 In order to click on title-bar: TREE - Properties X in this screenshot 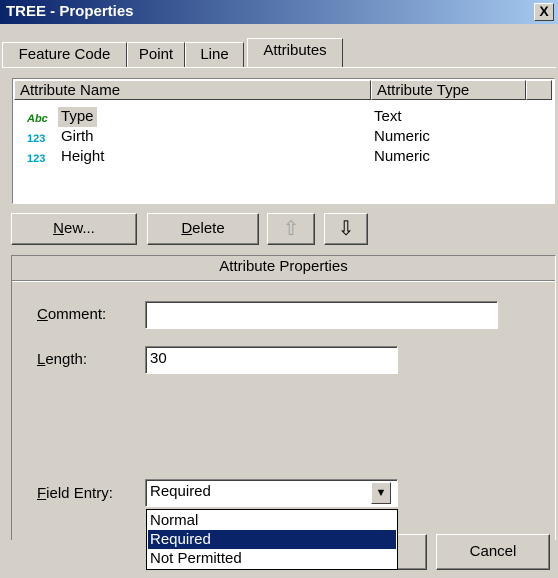, I will do `click(279, 12)`.